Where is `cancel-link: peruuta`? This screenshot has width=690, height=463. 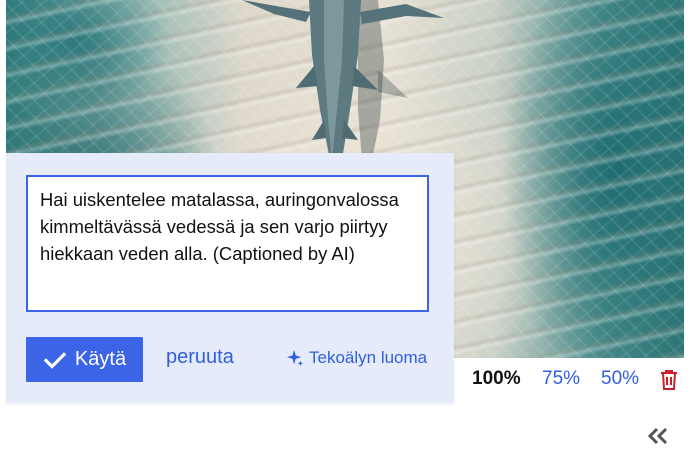
cancel-link: peruuta is located at coordinates (200, 357).